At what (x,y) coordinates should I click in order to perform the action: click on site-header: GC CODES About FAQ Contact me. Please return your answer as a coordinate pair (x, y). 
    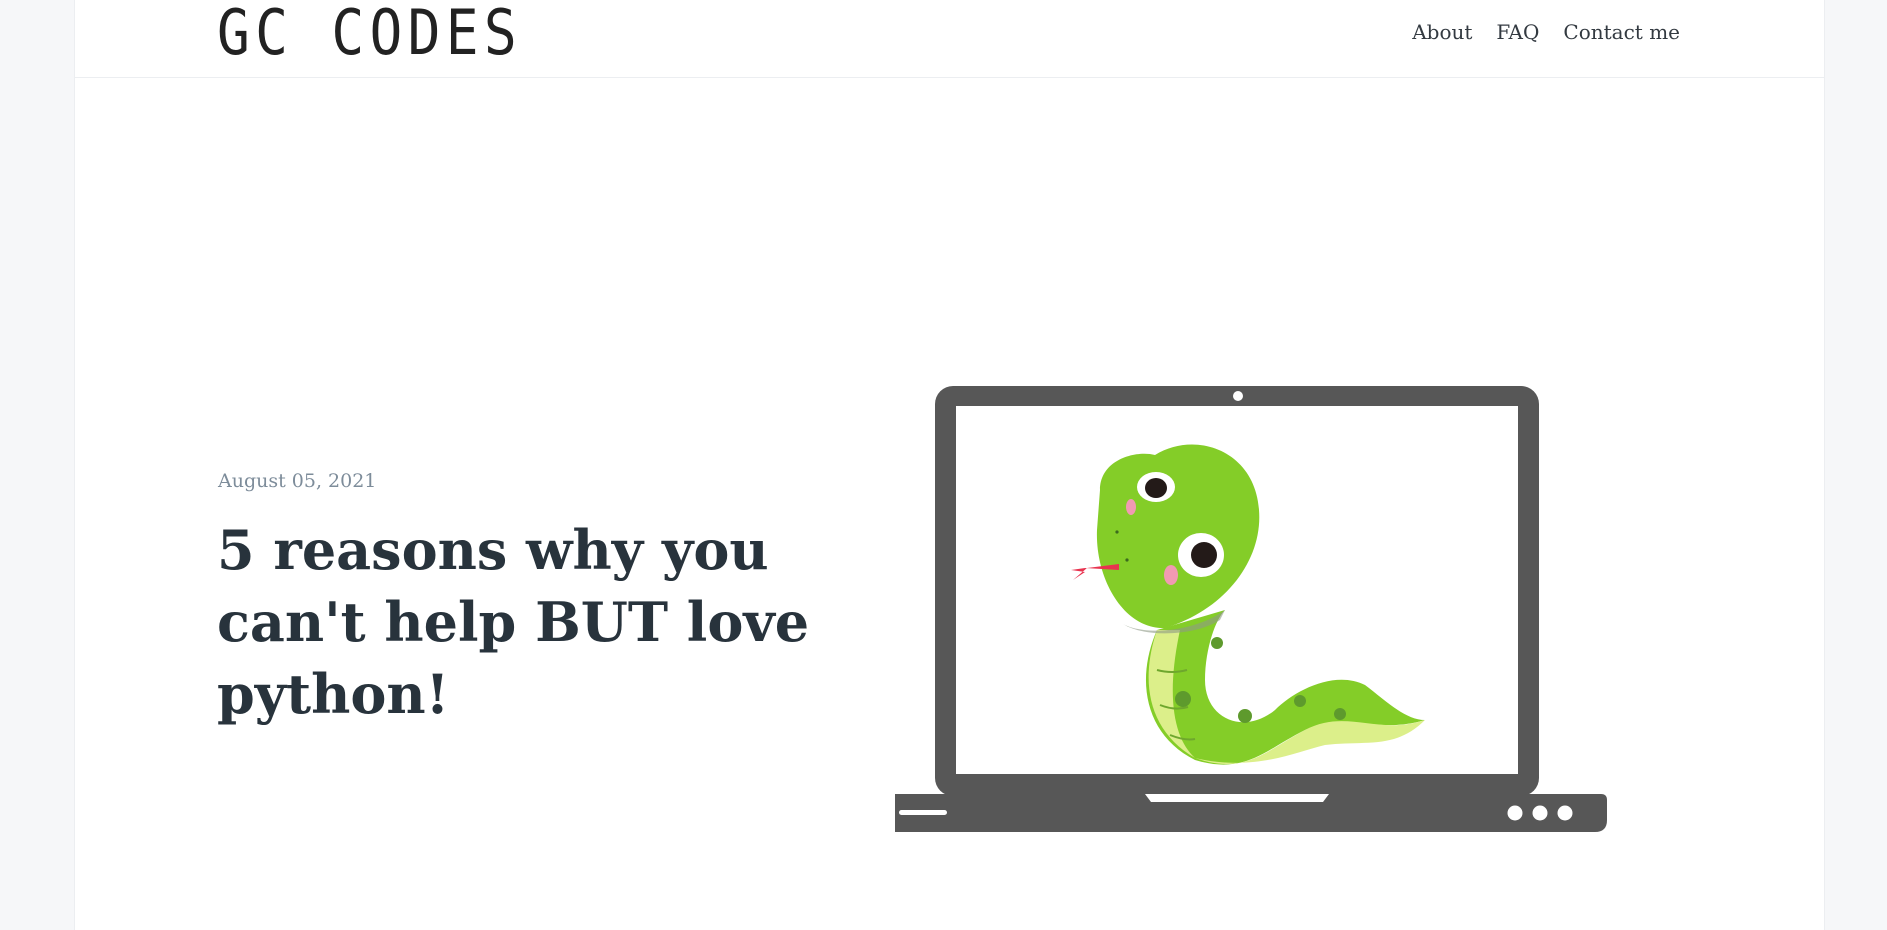
    Looking at the image, I should click on (949, 39).